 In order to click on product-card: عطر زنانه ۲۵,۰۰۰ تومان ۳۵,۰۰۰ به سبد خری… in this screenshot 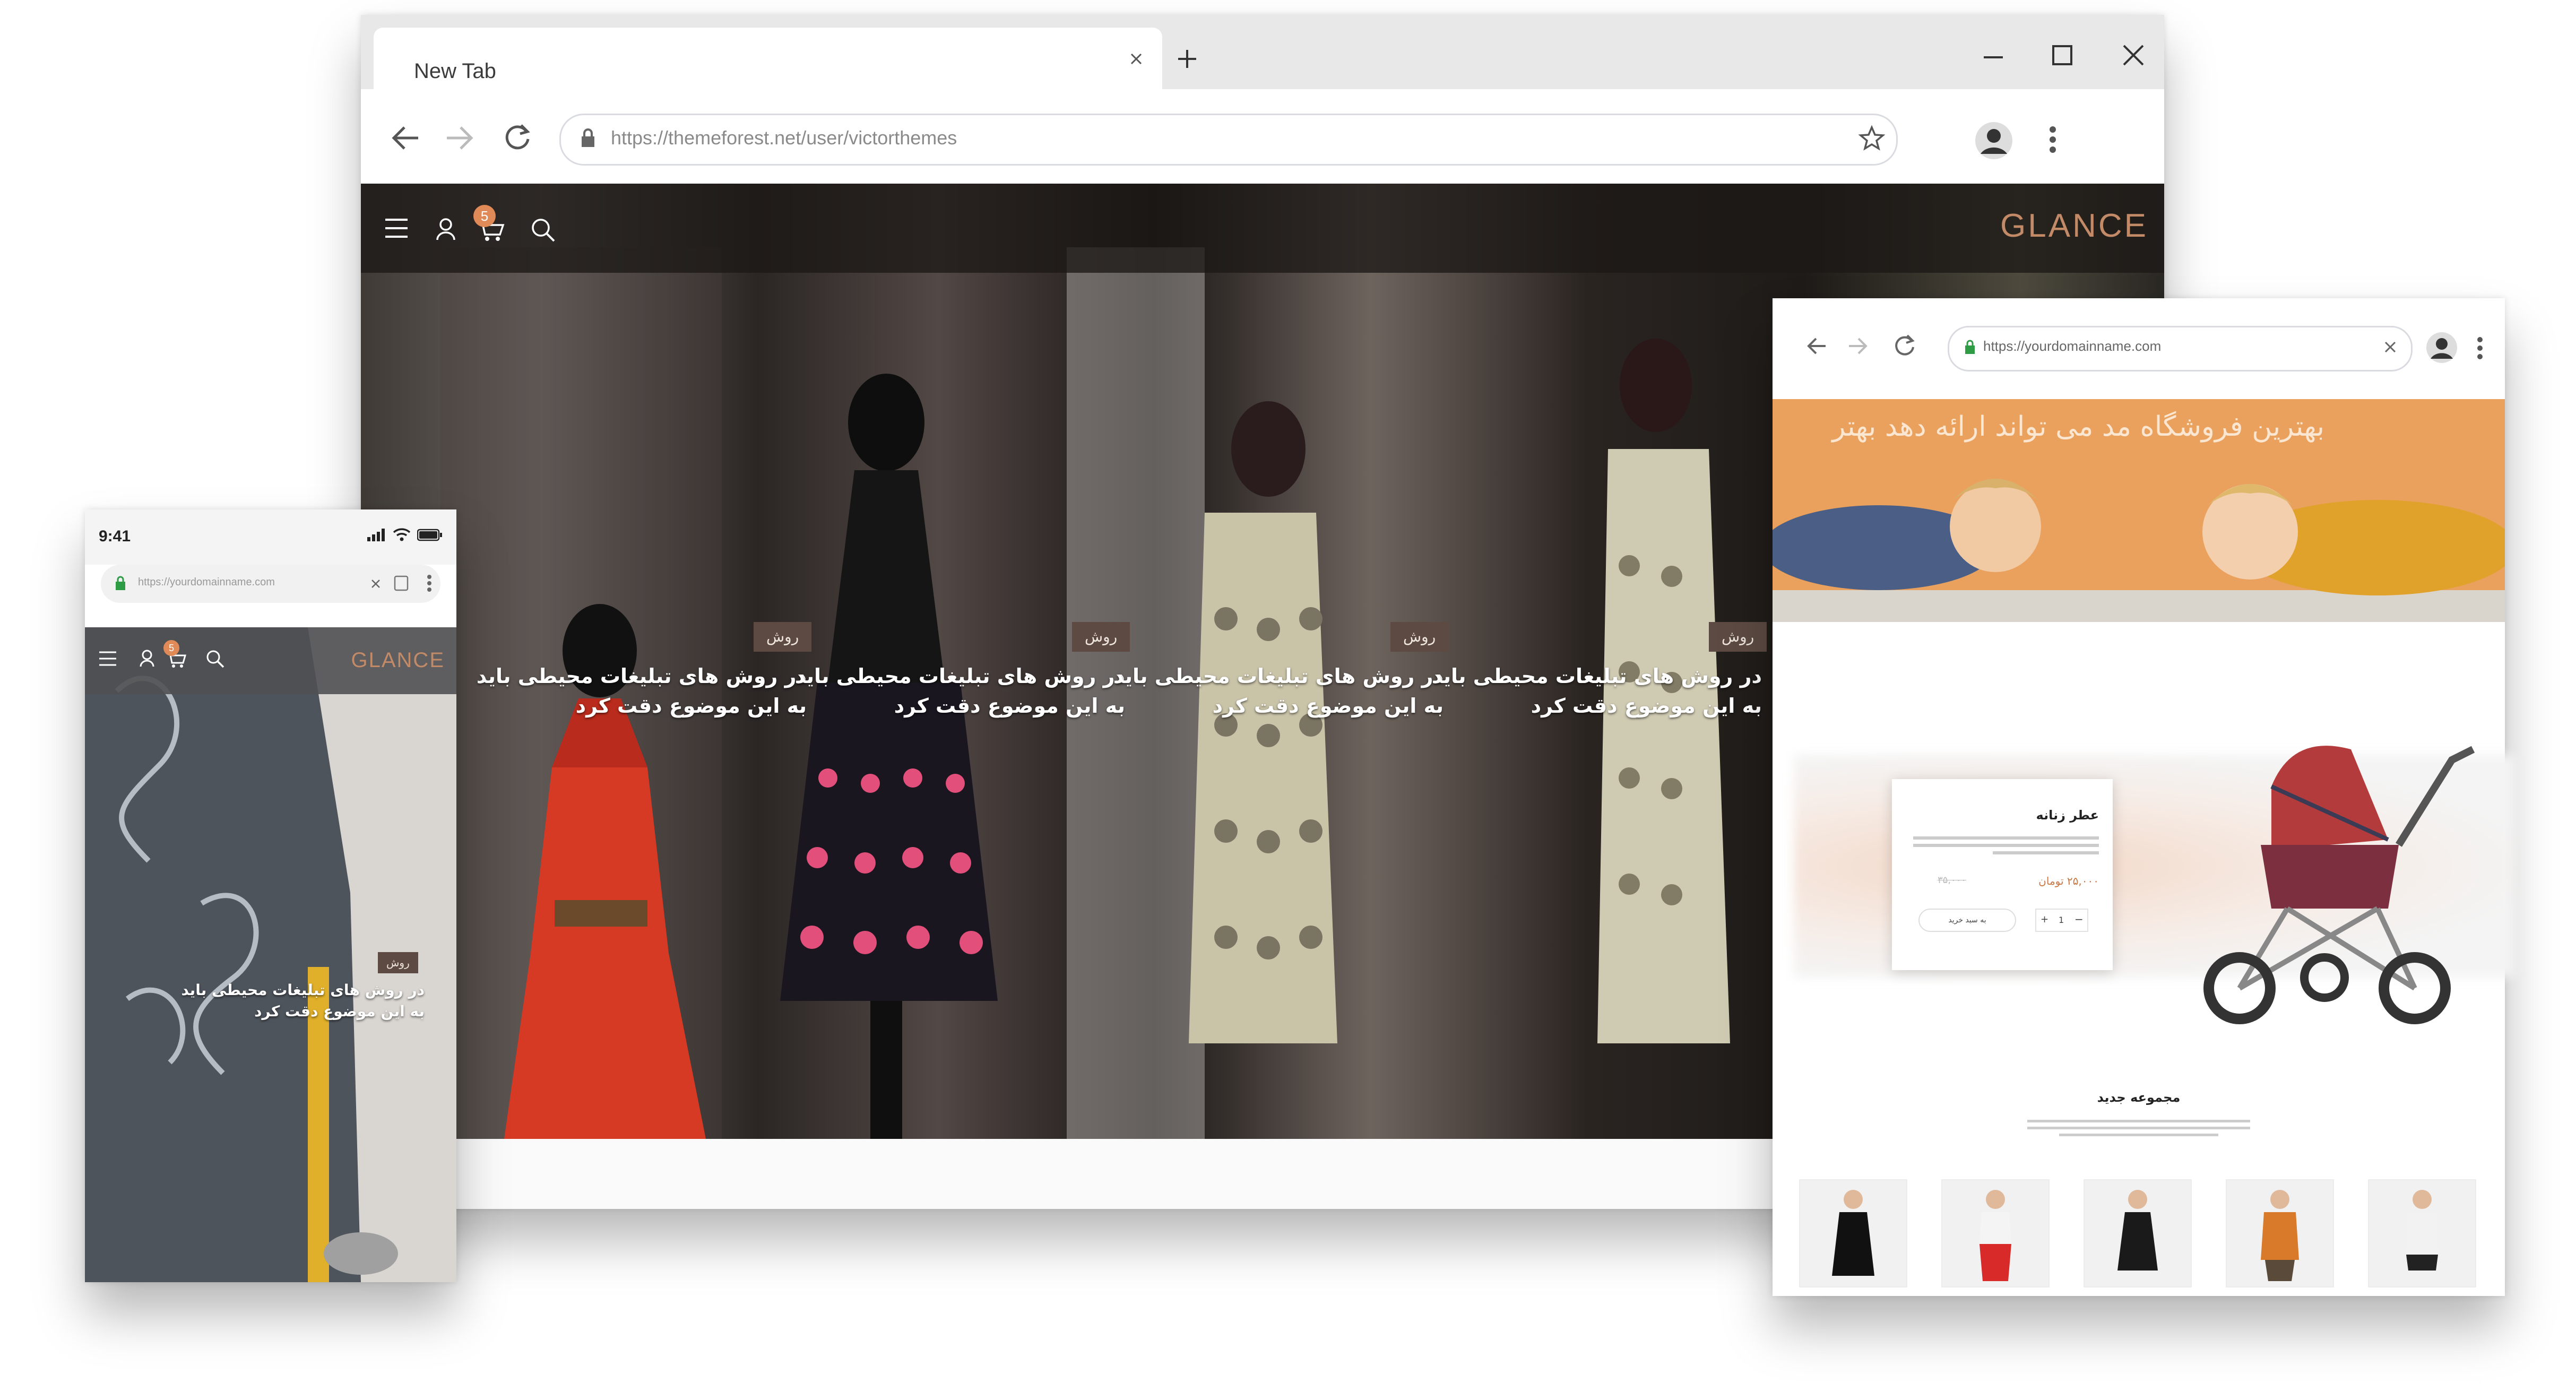, I will do `click(2002, 875)`.